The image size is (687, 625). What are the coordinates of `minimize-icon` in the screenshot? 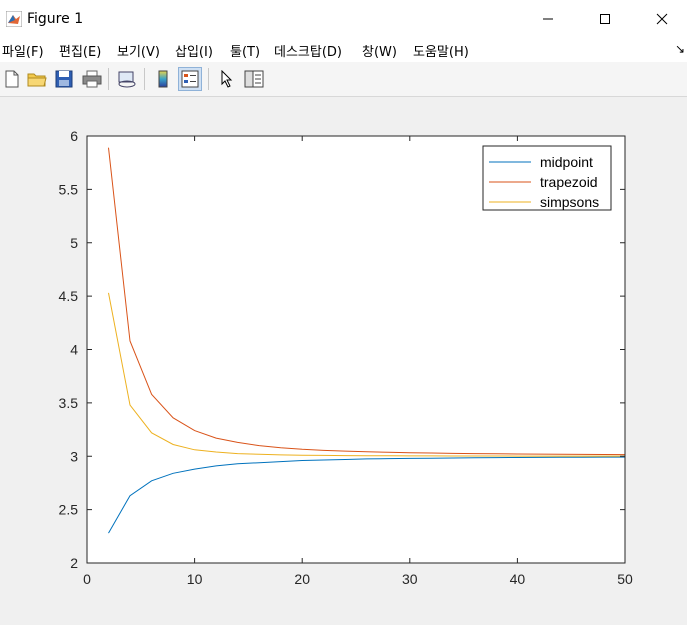 It's located at (548, 19).